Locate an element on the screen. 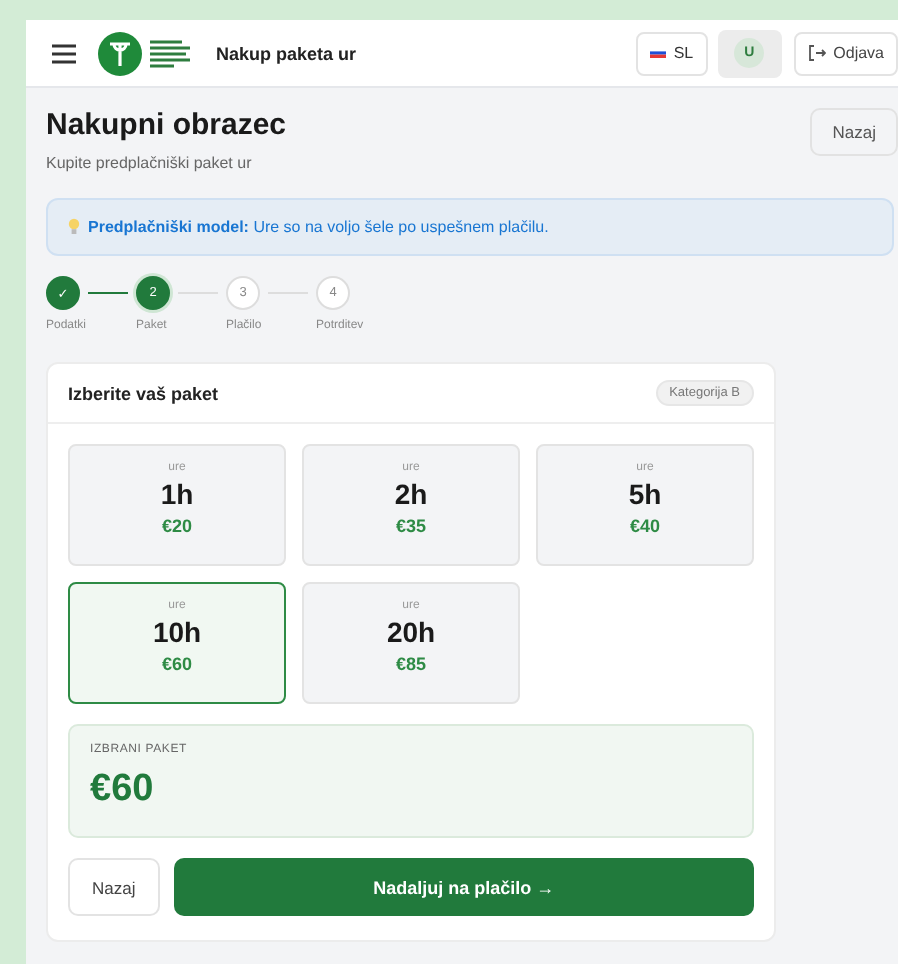 This screenshot has width=898, height=964. summary-price: €60 is located at coordinates (123, 790).